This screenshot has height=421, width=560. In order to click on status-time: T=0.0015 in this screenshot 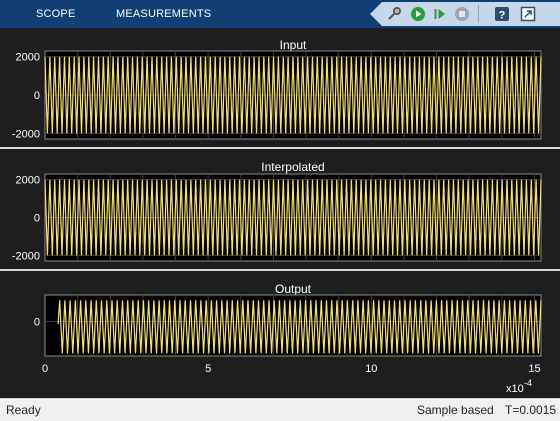, I will do `click(531, 410)`.